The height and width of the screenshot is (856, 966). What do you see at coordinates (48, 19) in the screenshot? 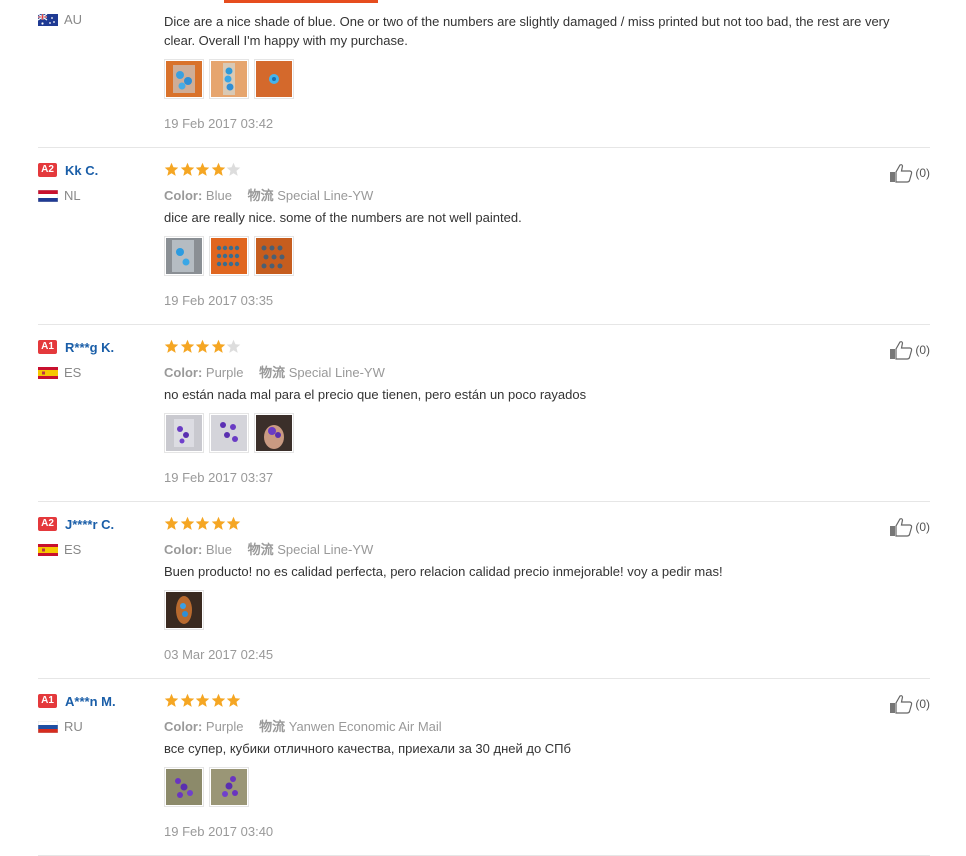
I see `flag-au-icon` at bounding box center [48, 19].